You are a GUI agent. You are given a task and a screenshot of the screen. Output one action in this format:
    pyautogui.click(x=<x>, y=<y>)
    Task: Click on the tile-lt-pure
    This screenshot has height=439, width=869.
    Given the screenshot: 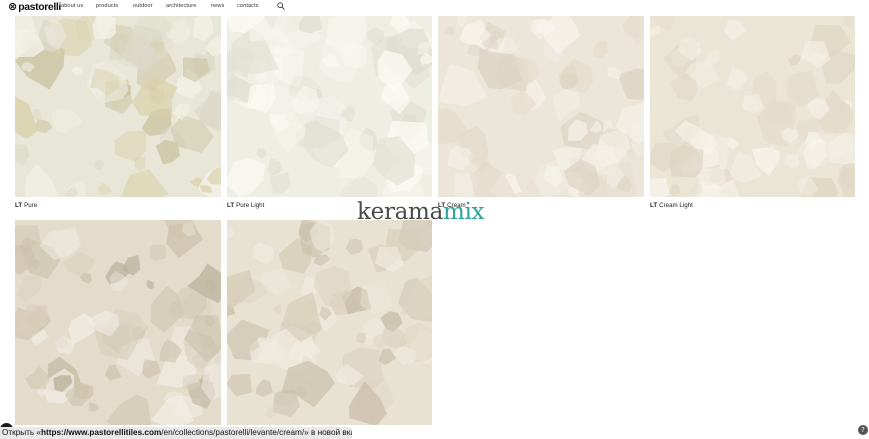 What is the action you would take?
    pyautogui.click(x=118, y=106)
    